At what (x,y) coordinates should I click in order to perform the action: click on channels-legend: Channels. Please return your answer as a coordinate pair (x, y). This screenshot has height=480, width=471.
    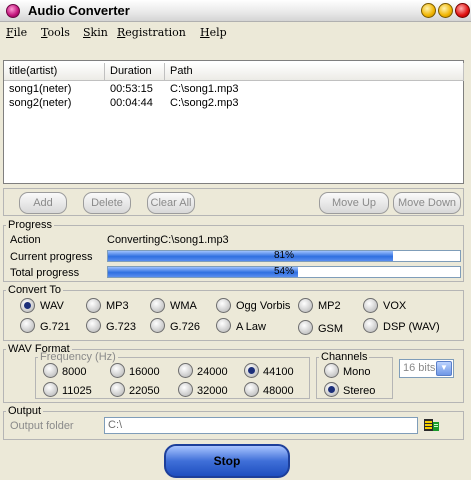
    Looking at the image, I should click on (344, 357).